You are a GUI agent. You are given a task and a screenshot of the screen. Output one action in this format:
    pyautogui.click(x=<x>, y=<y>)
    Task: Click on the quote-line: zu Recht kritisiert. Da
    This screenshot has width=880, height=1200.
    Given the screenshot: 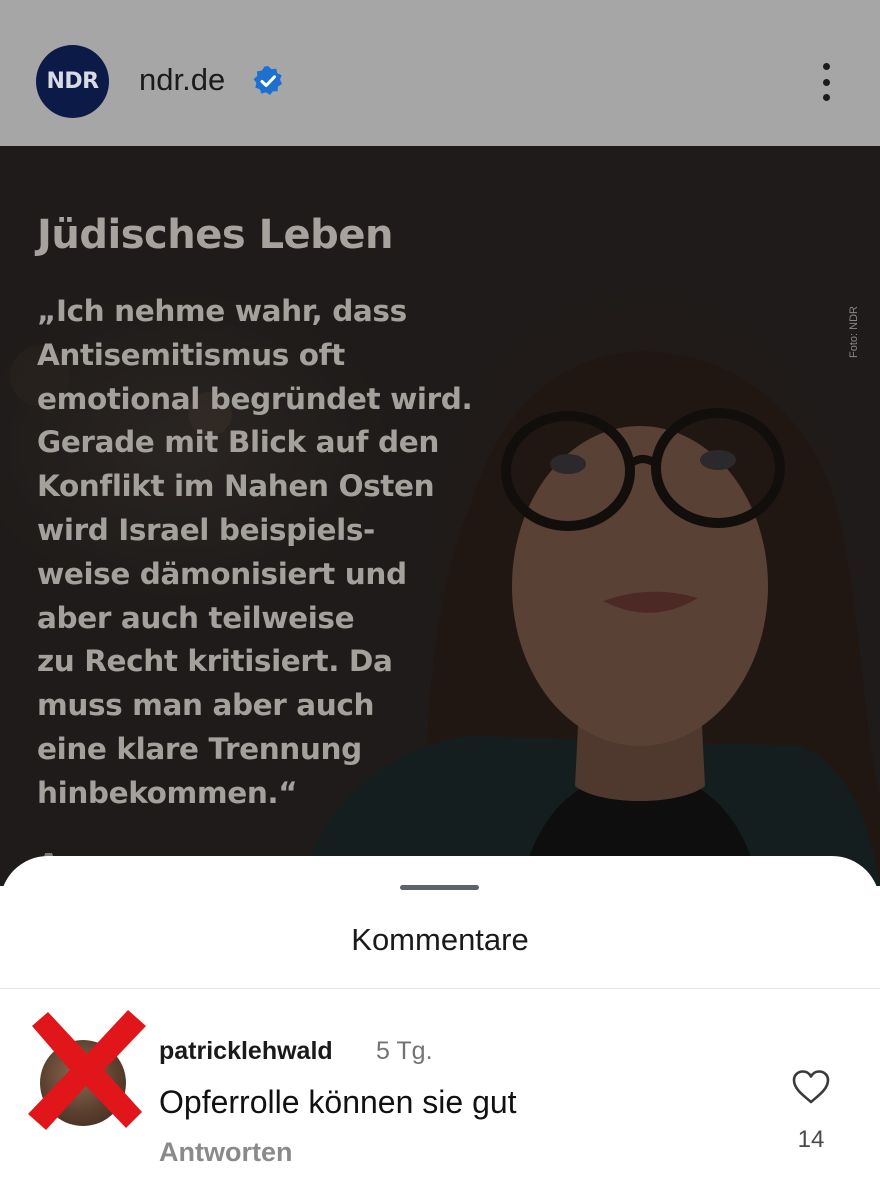 What is the action you would take?
    pyautogui.click(x=215, y=661)
    